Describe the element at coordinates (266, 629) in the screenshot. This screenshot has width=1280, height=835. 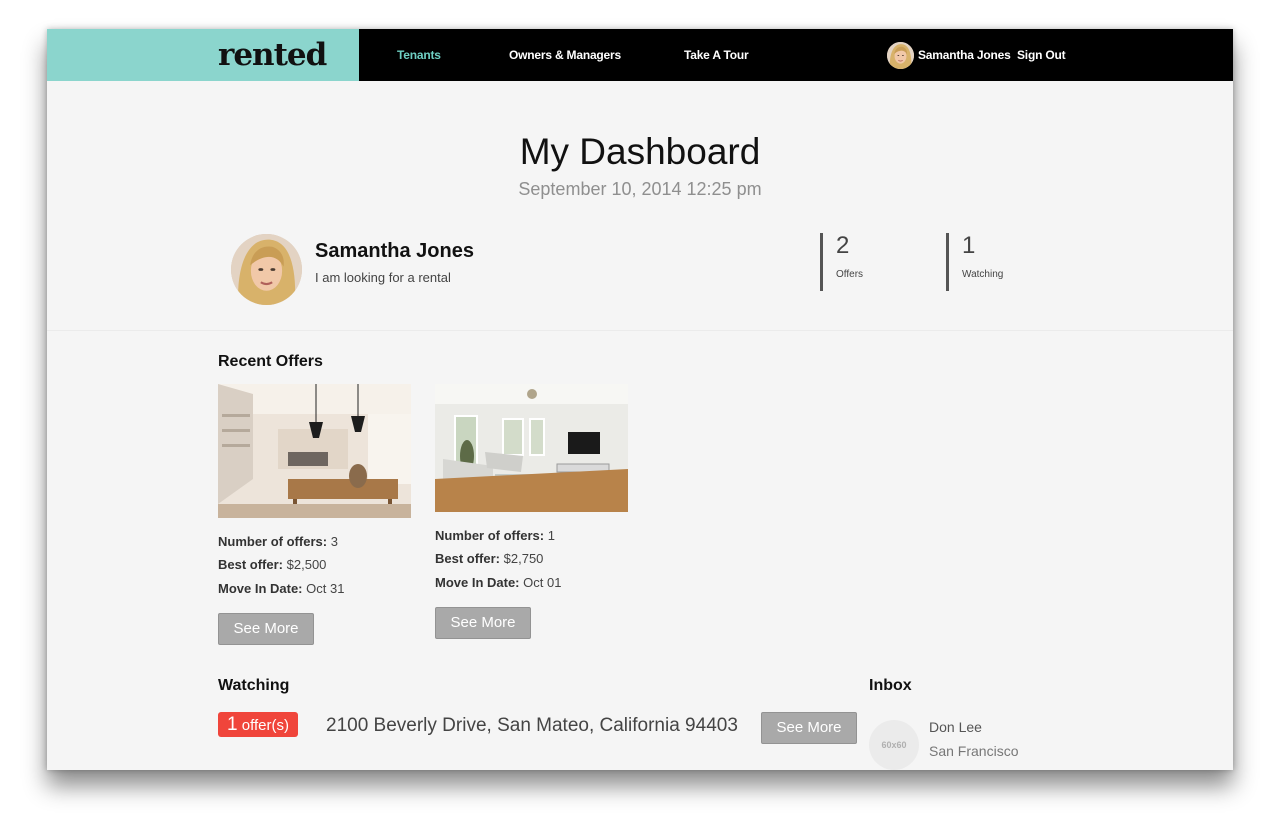
I see `offer-1-see-more-button: See More` at that location.